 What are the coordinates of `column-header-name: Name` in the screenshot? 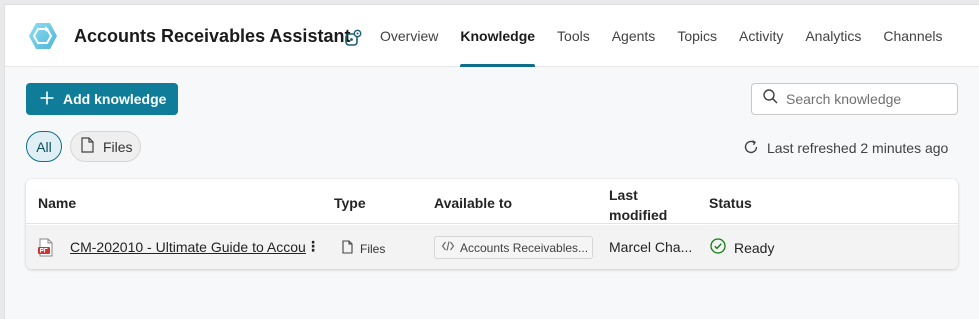 It's located at (57, 203).